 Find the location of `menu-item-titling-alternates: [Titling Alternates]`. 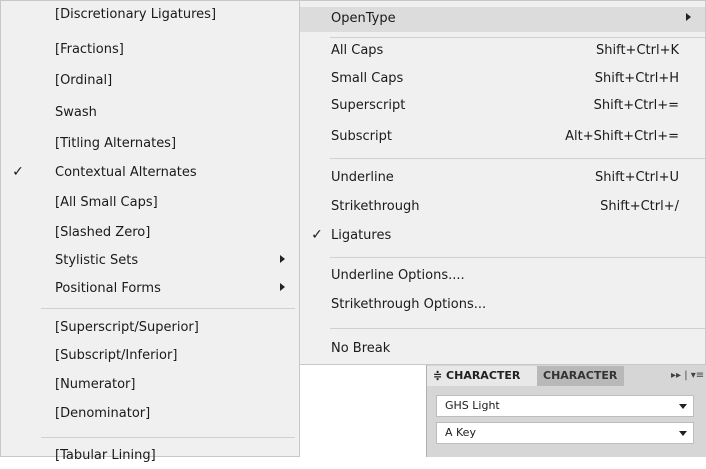

menu-item-titling-alternates: [Titling Alternates] is located at coordinates (150, 144).